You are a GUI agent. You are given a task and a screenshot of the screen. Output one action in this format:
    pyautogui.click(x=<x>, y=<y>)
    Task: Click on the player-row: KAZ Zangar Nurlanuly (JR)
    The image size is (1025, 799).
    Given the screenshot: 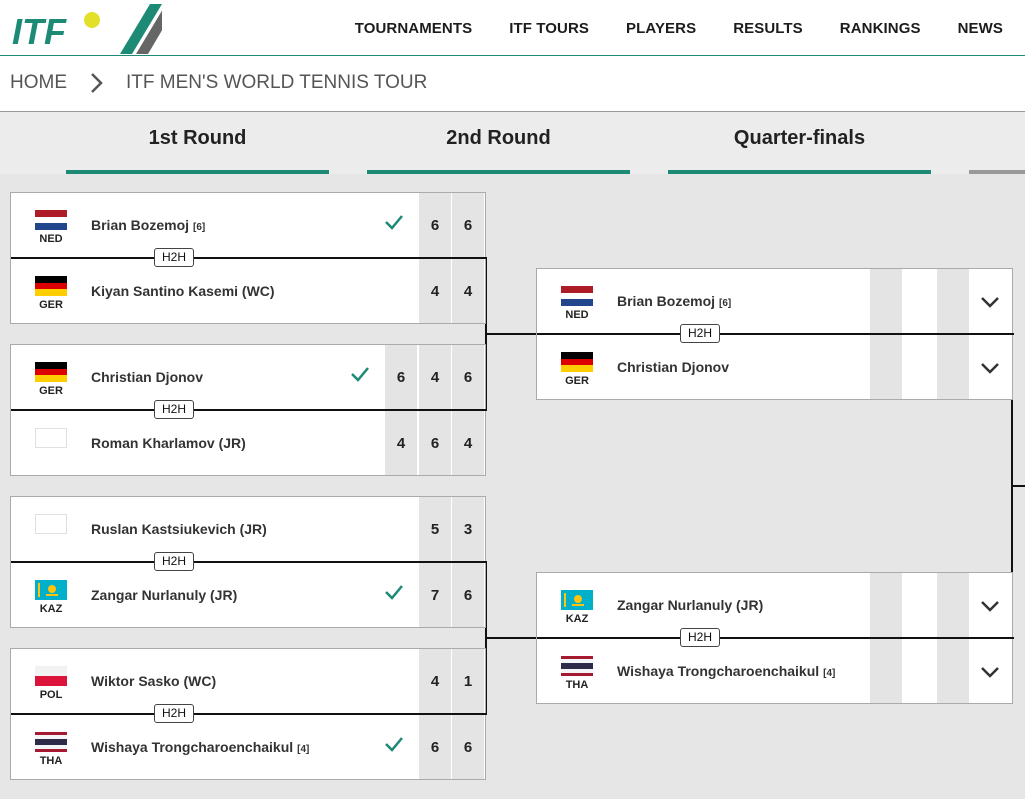 What is the action you would take?
    pyautogui.click(x=774, y=605)
    